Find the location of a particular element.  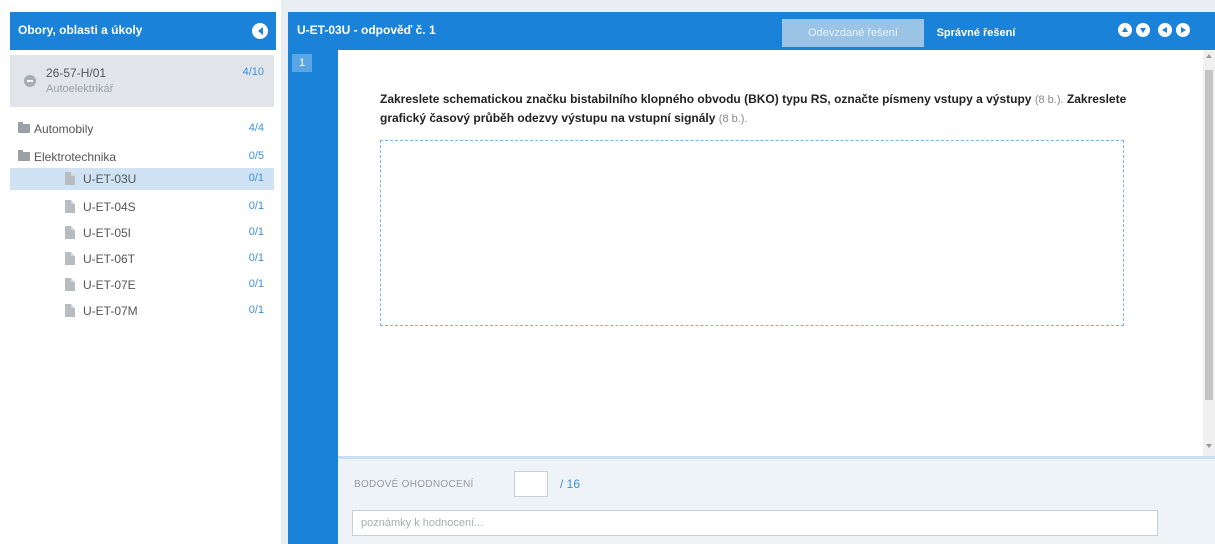

tree-item-label: U-ET-06T is located at coordinates (109, 259).